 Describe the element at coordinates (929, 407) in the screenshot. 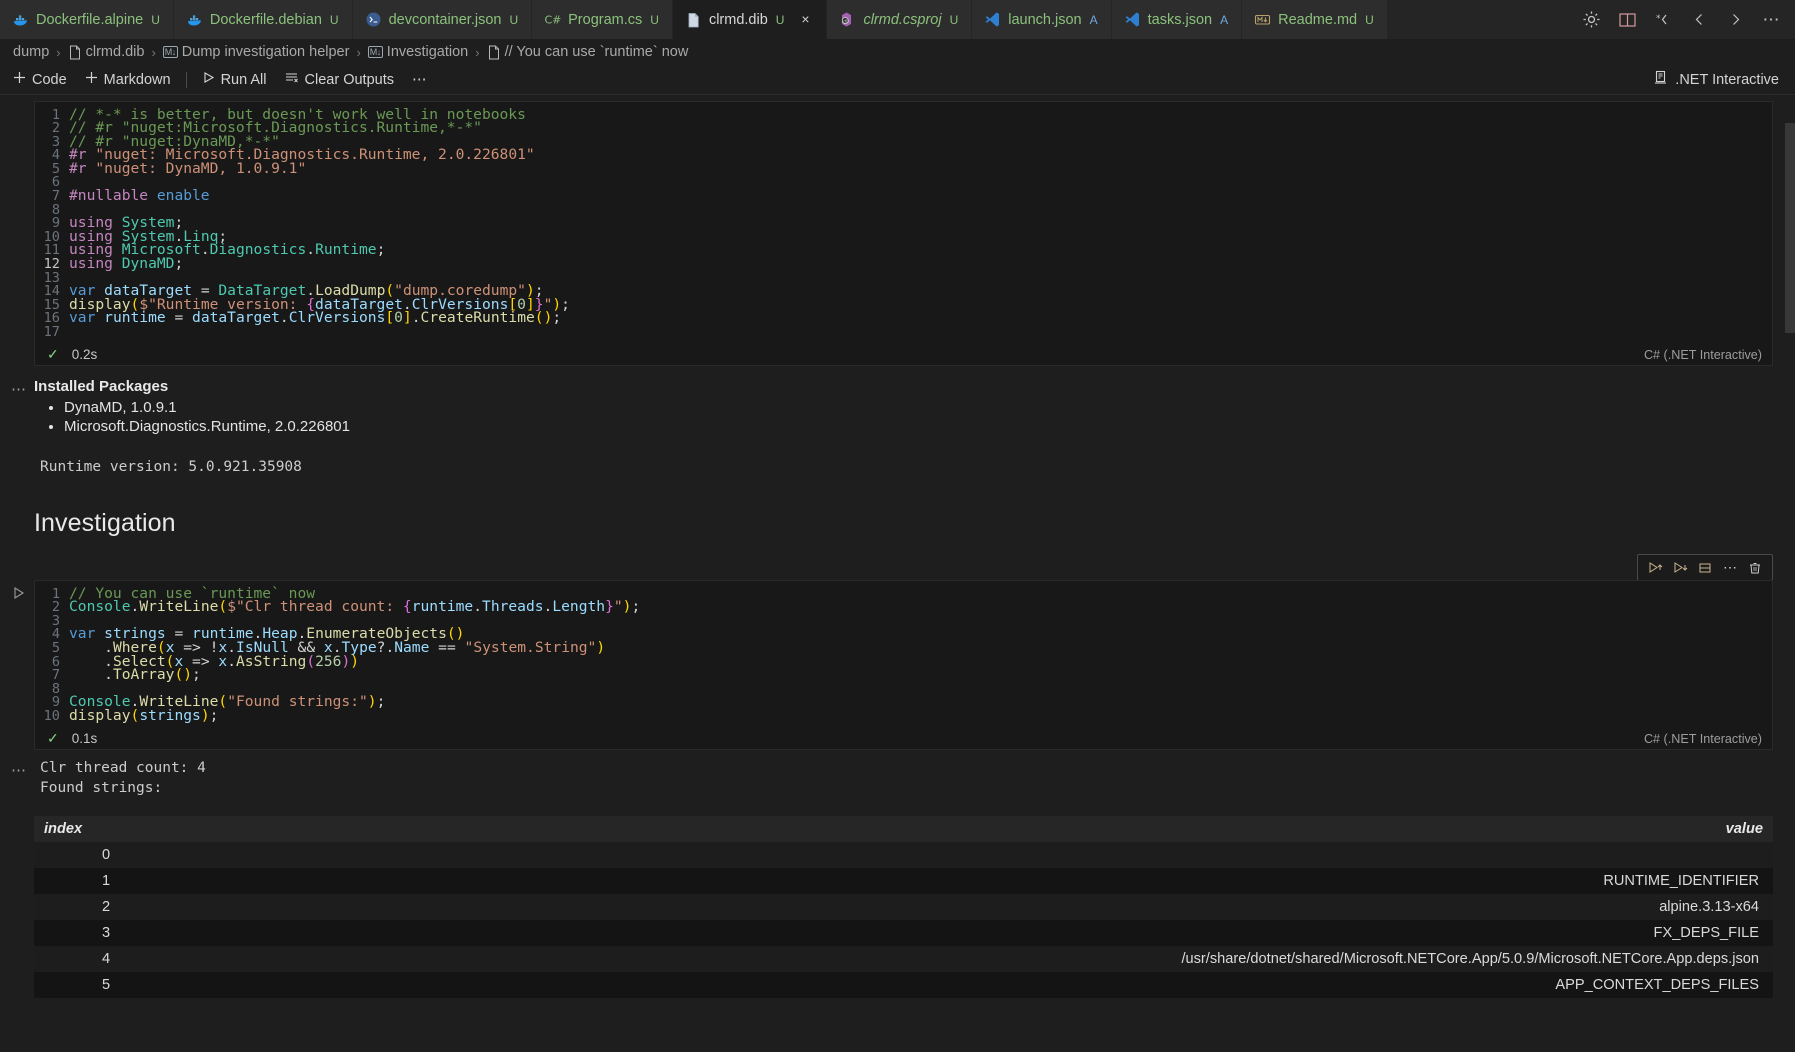

I see `installed-package-item: DynaMD, 1.0.9.1` at that location.